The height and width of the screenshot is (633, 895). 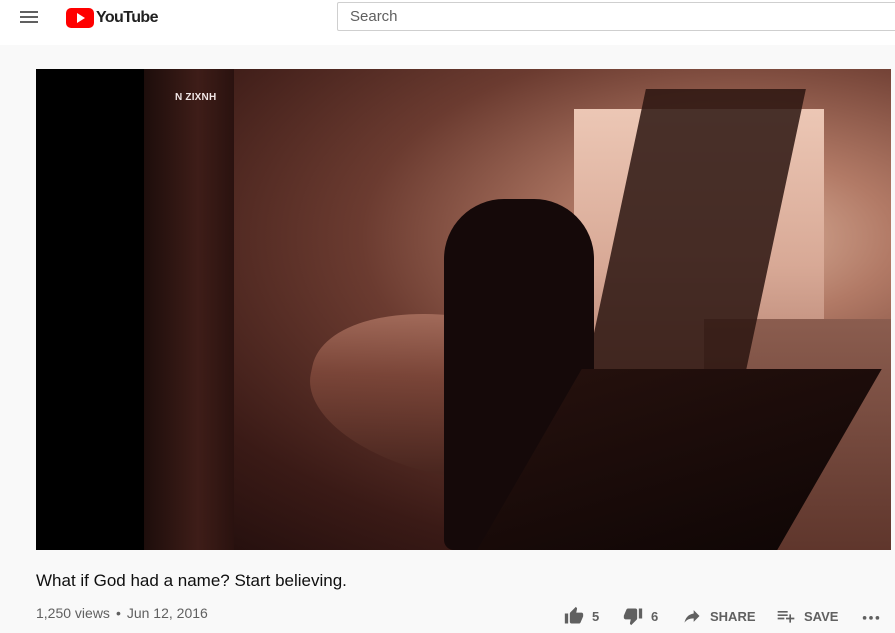 I want to click on dislike-button: 6, so click(x=640, y=616).